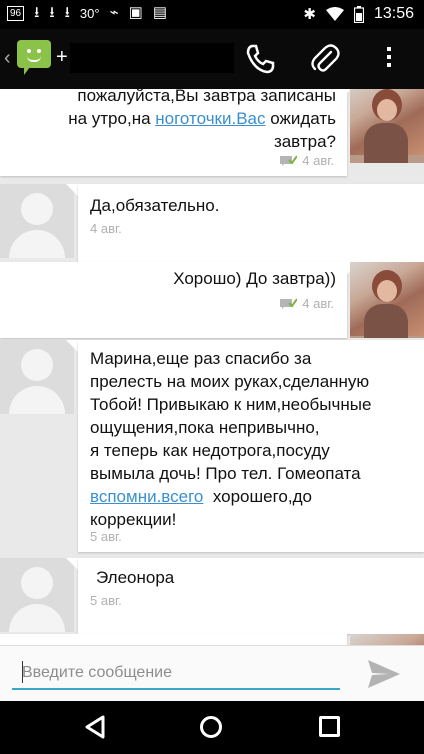 This screenshot has width=424, height=754. What do you see at coordinates (254, 278) in the screenshot?
I see `message-text-segment: Хорошо) До завтра))` at bounding box center [254, 278].